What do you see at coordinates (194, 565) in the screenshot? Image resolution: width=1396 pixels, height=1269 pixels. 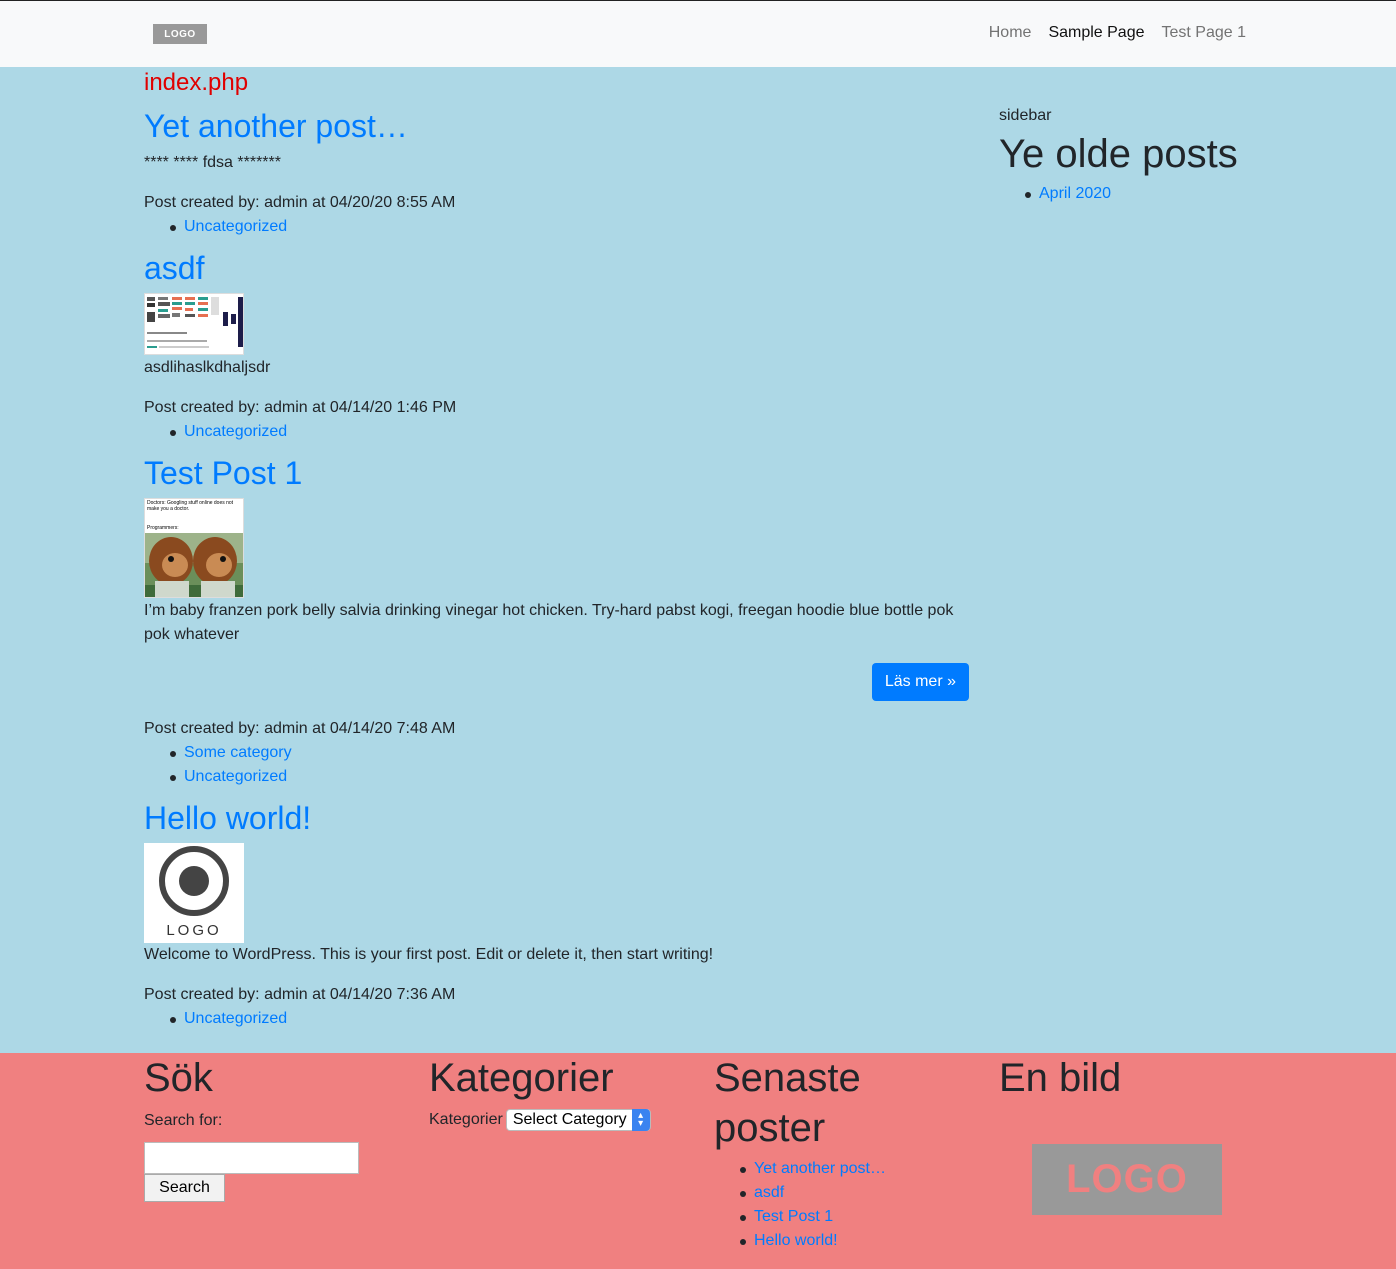 I see `monkey-meme-image` at bounding box center [194, 565].